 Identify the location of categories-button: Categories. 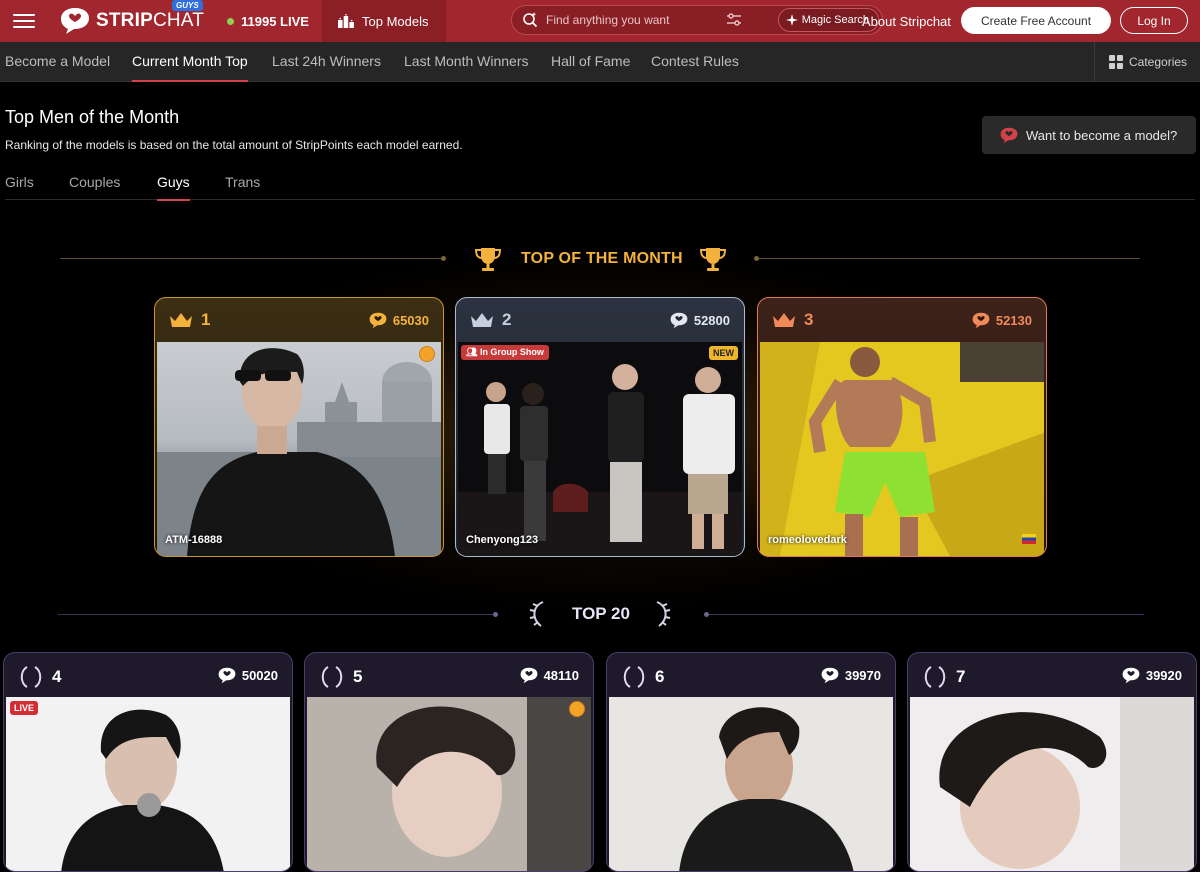
(1147, 62).